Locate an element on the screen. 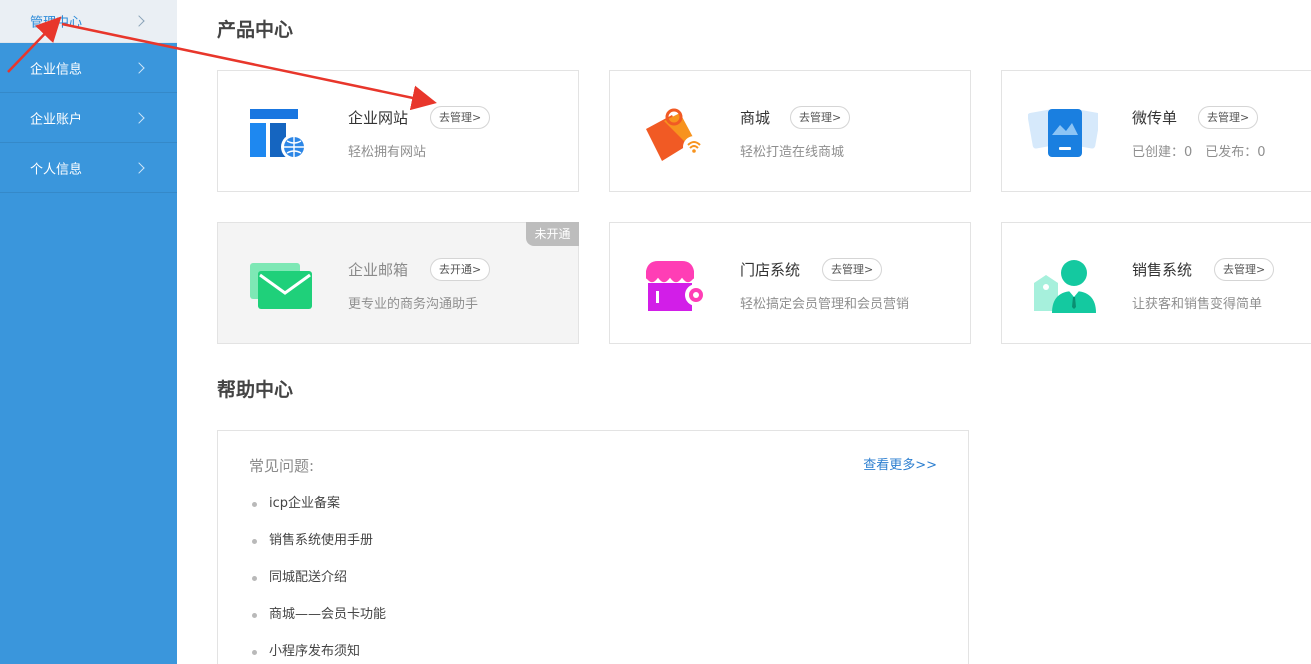 The width and height of the screenshot is (1311, 664). product-description: 轻松拥有网站 is located at coordinates (387, 152).